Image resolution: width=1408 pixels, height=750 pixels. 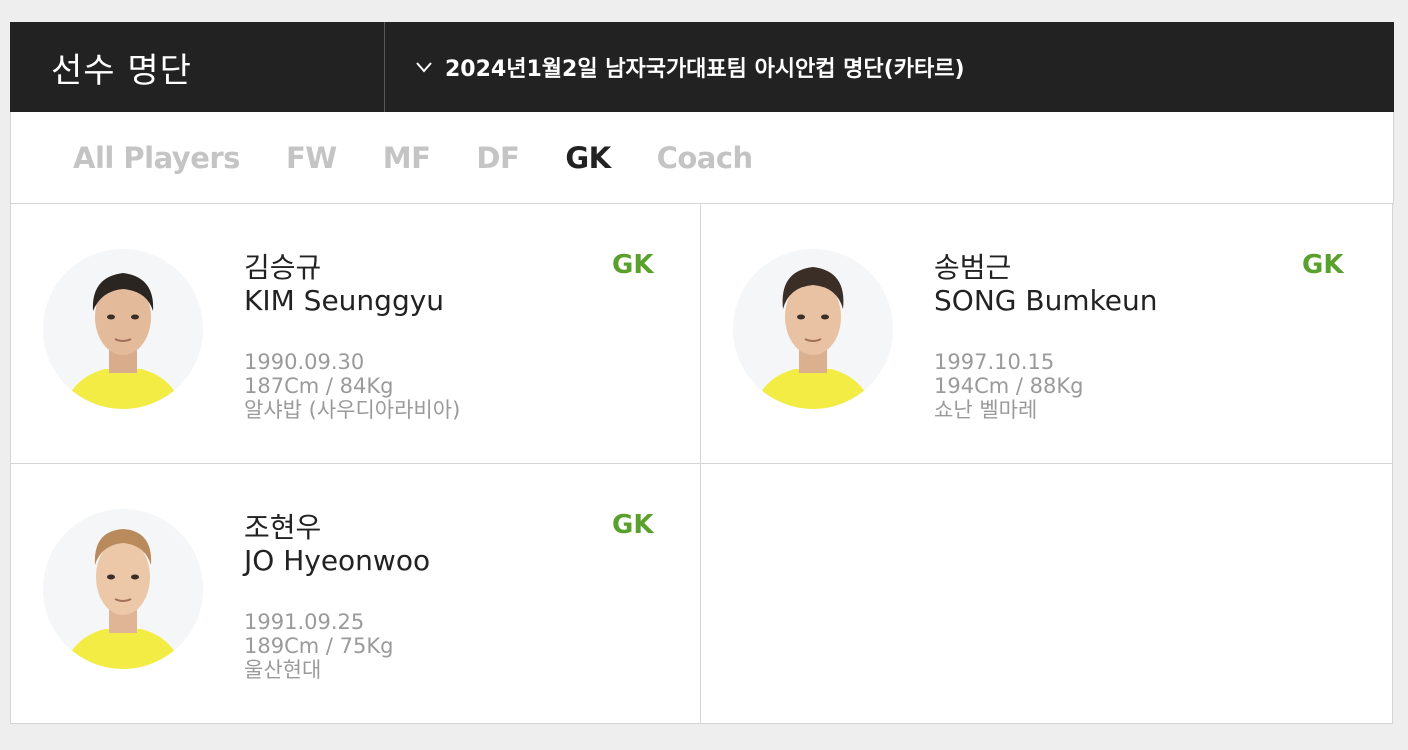 I want to click on player-birthdate: 1997.10.15, so click(x=994, y=362).